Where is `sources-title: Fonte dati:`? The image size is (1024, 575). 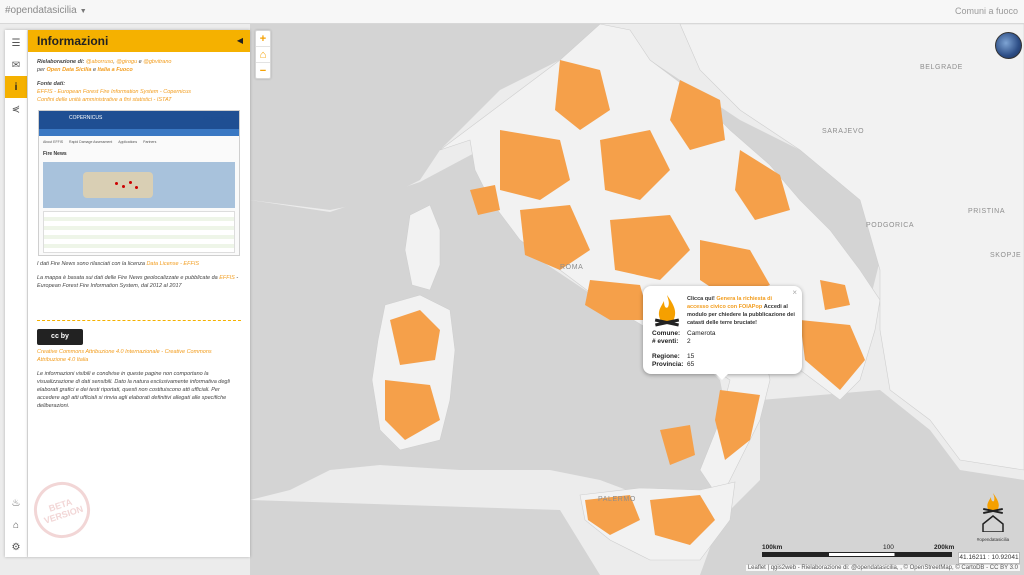
sources-title: Fonte dati: is located at coordinates (51, 84).